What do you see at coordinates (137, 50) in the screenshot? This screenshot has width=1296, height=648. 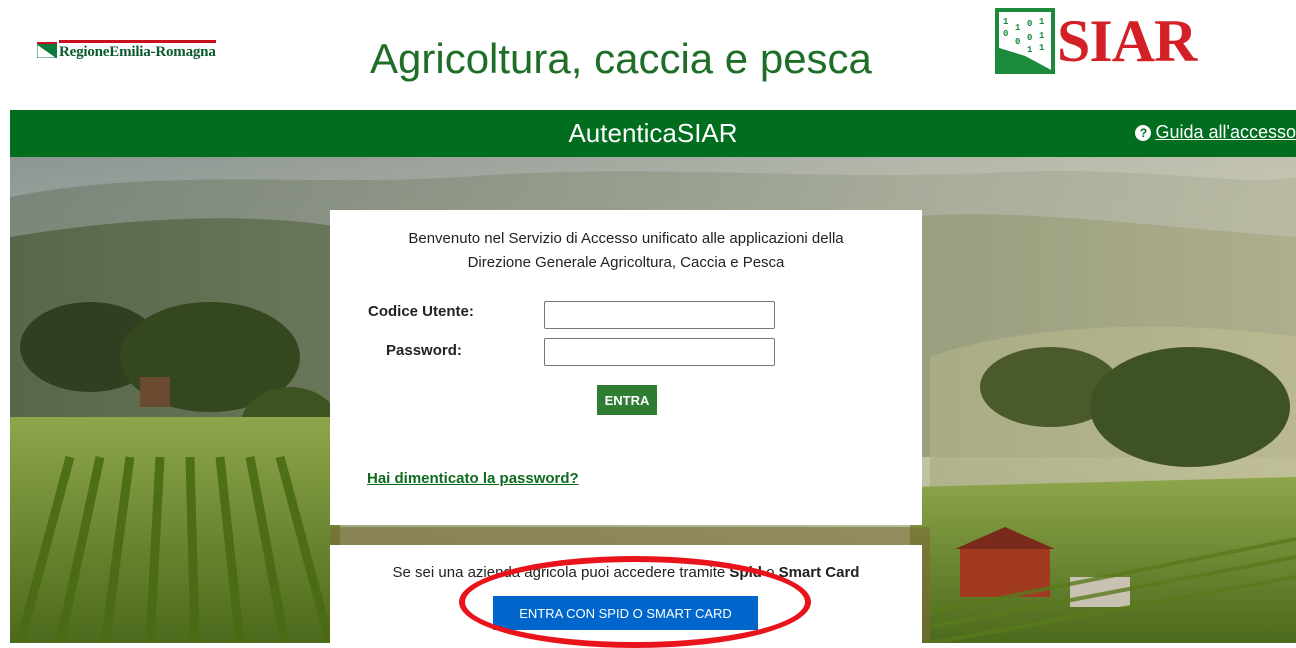 I see `regione-name: RegioneEmilia-Romagna` at bounding box center [137, 50].